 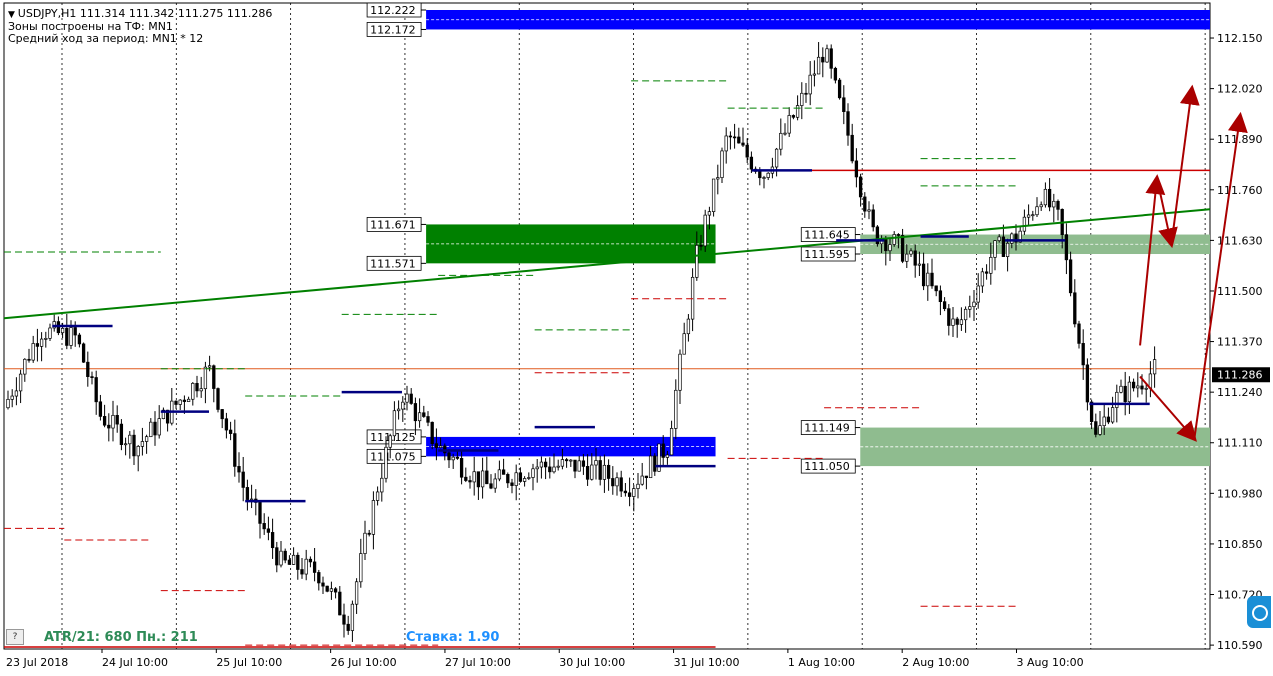 I want to click on zone-label-text: 111.075, so click(x=393, y=456).